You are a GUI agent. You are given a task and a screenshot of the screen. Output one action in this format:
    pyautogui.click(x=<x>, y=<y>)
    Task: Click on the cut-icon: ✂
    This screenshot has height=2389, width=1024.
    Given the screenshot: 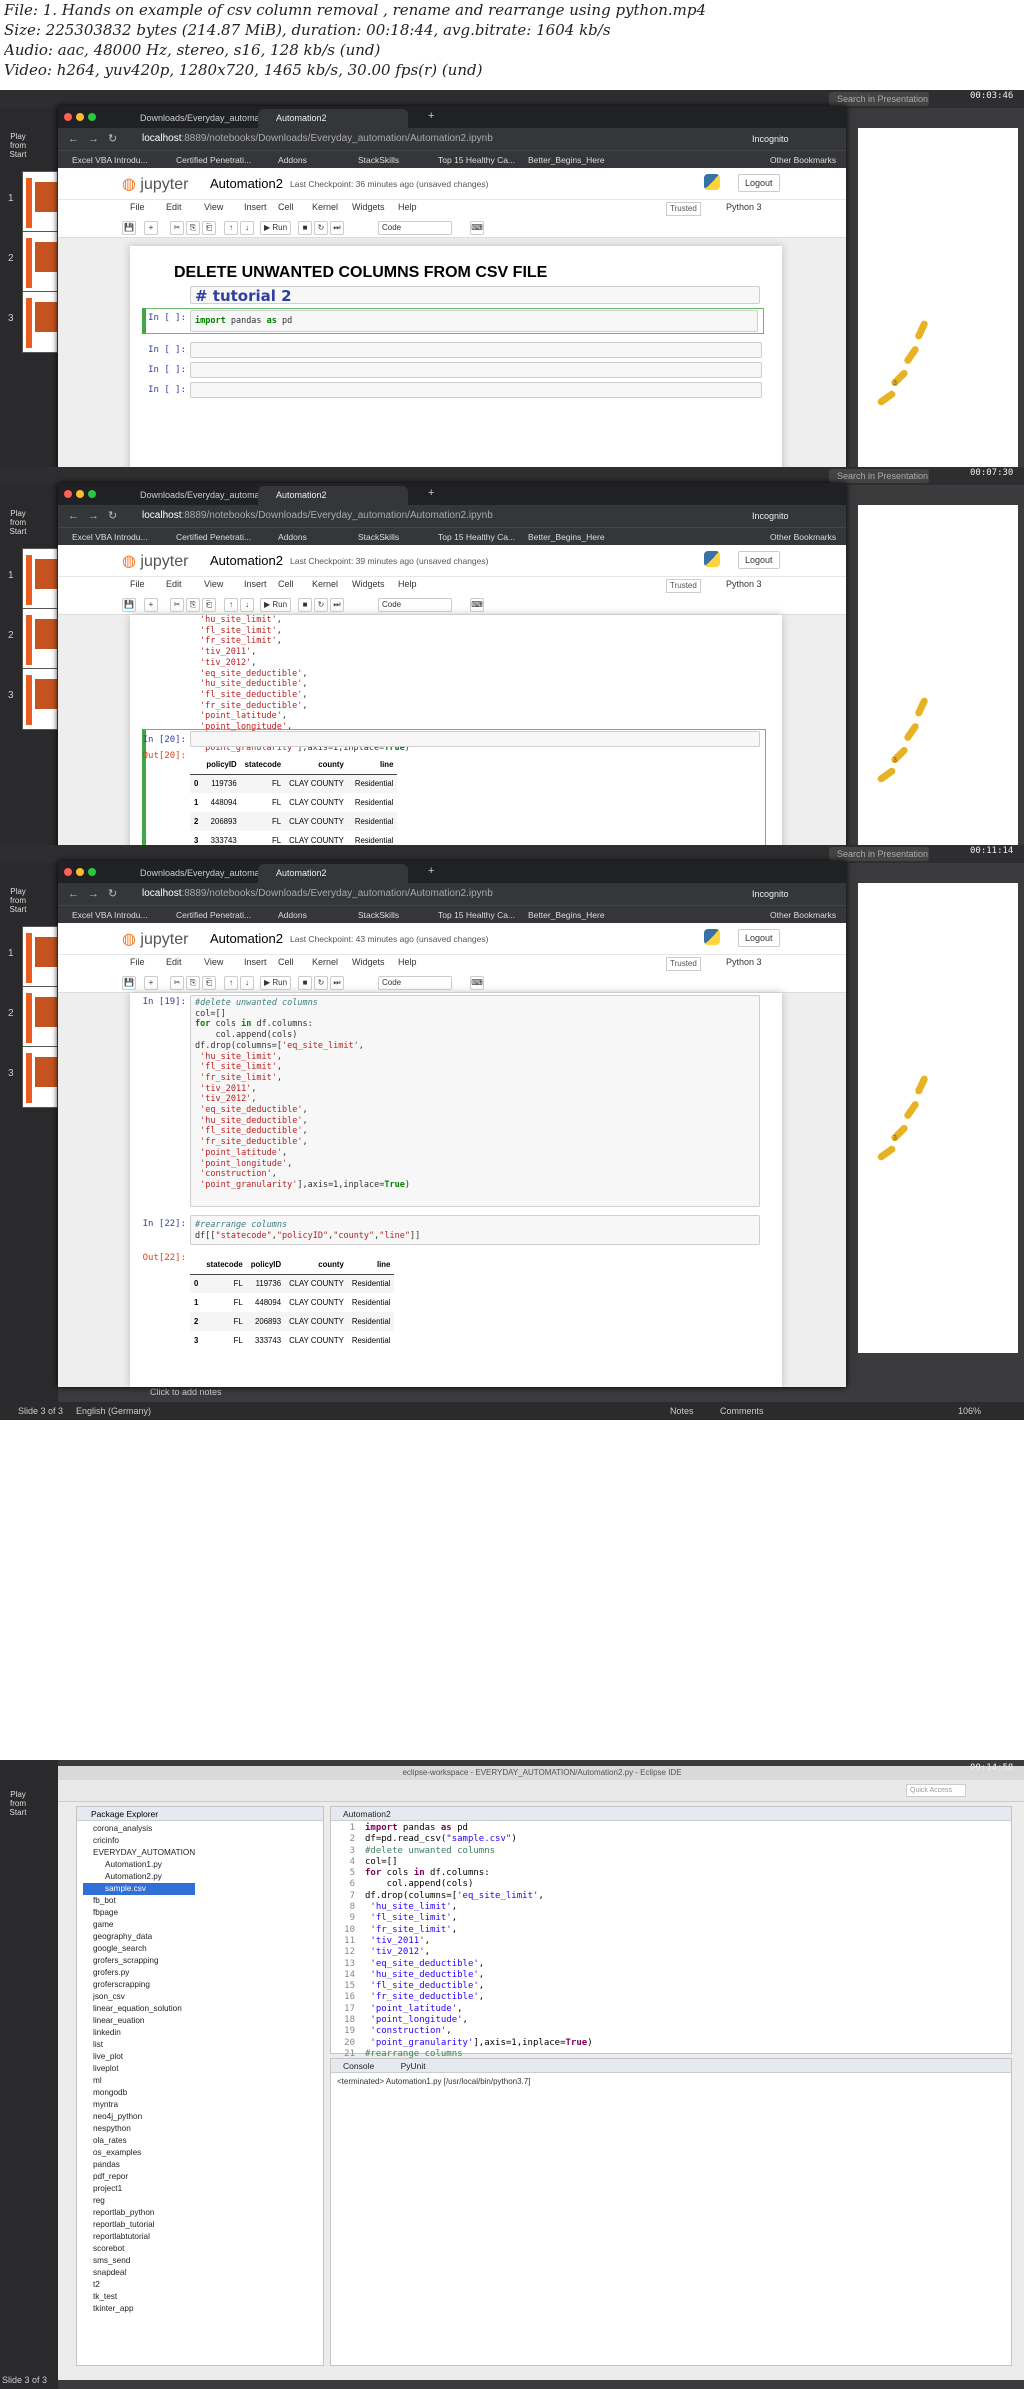 What is the action you would take?
    pyautogui.click(x=177, y=605)
    